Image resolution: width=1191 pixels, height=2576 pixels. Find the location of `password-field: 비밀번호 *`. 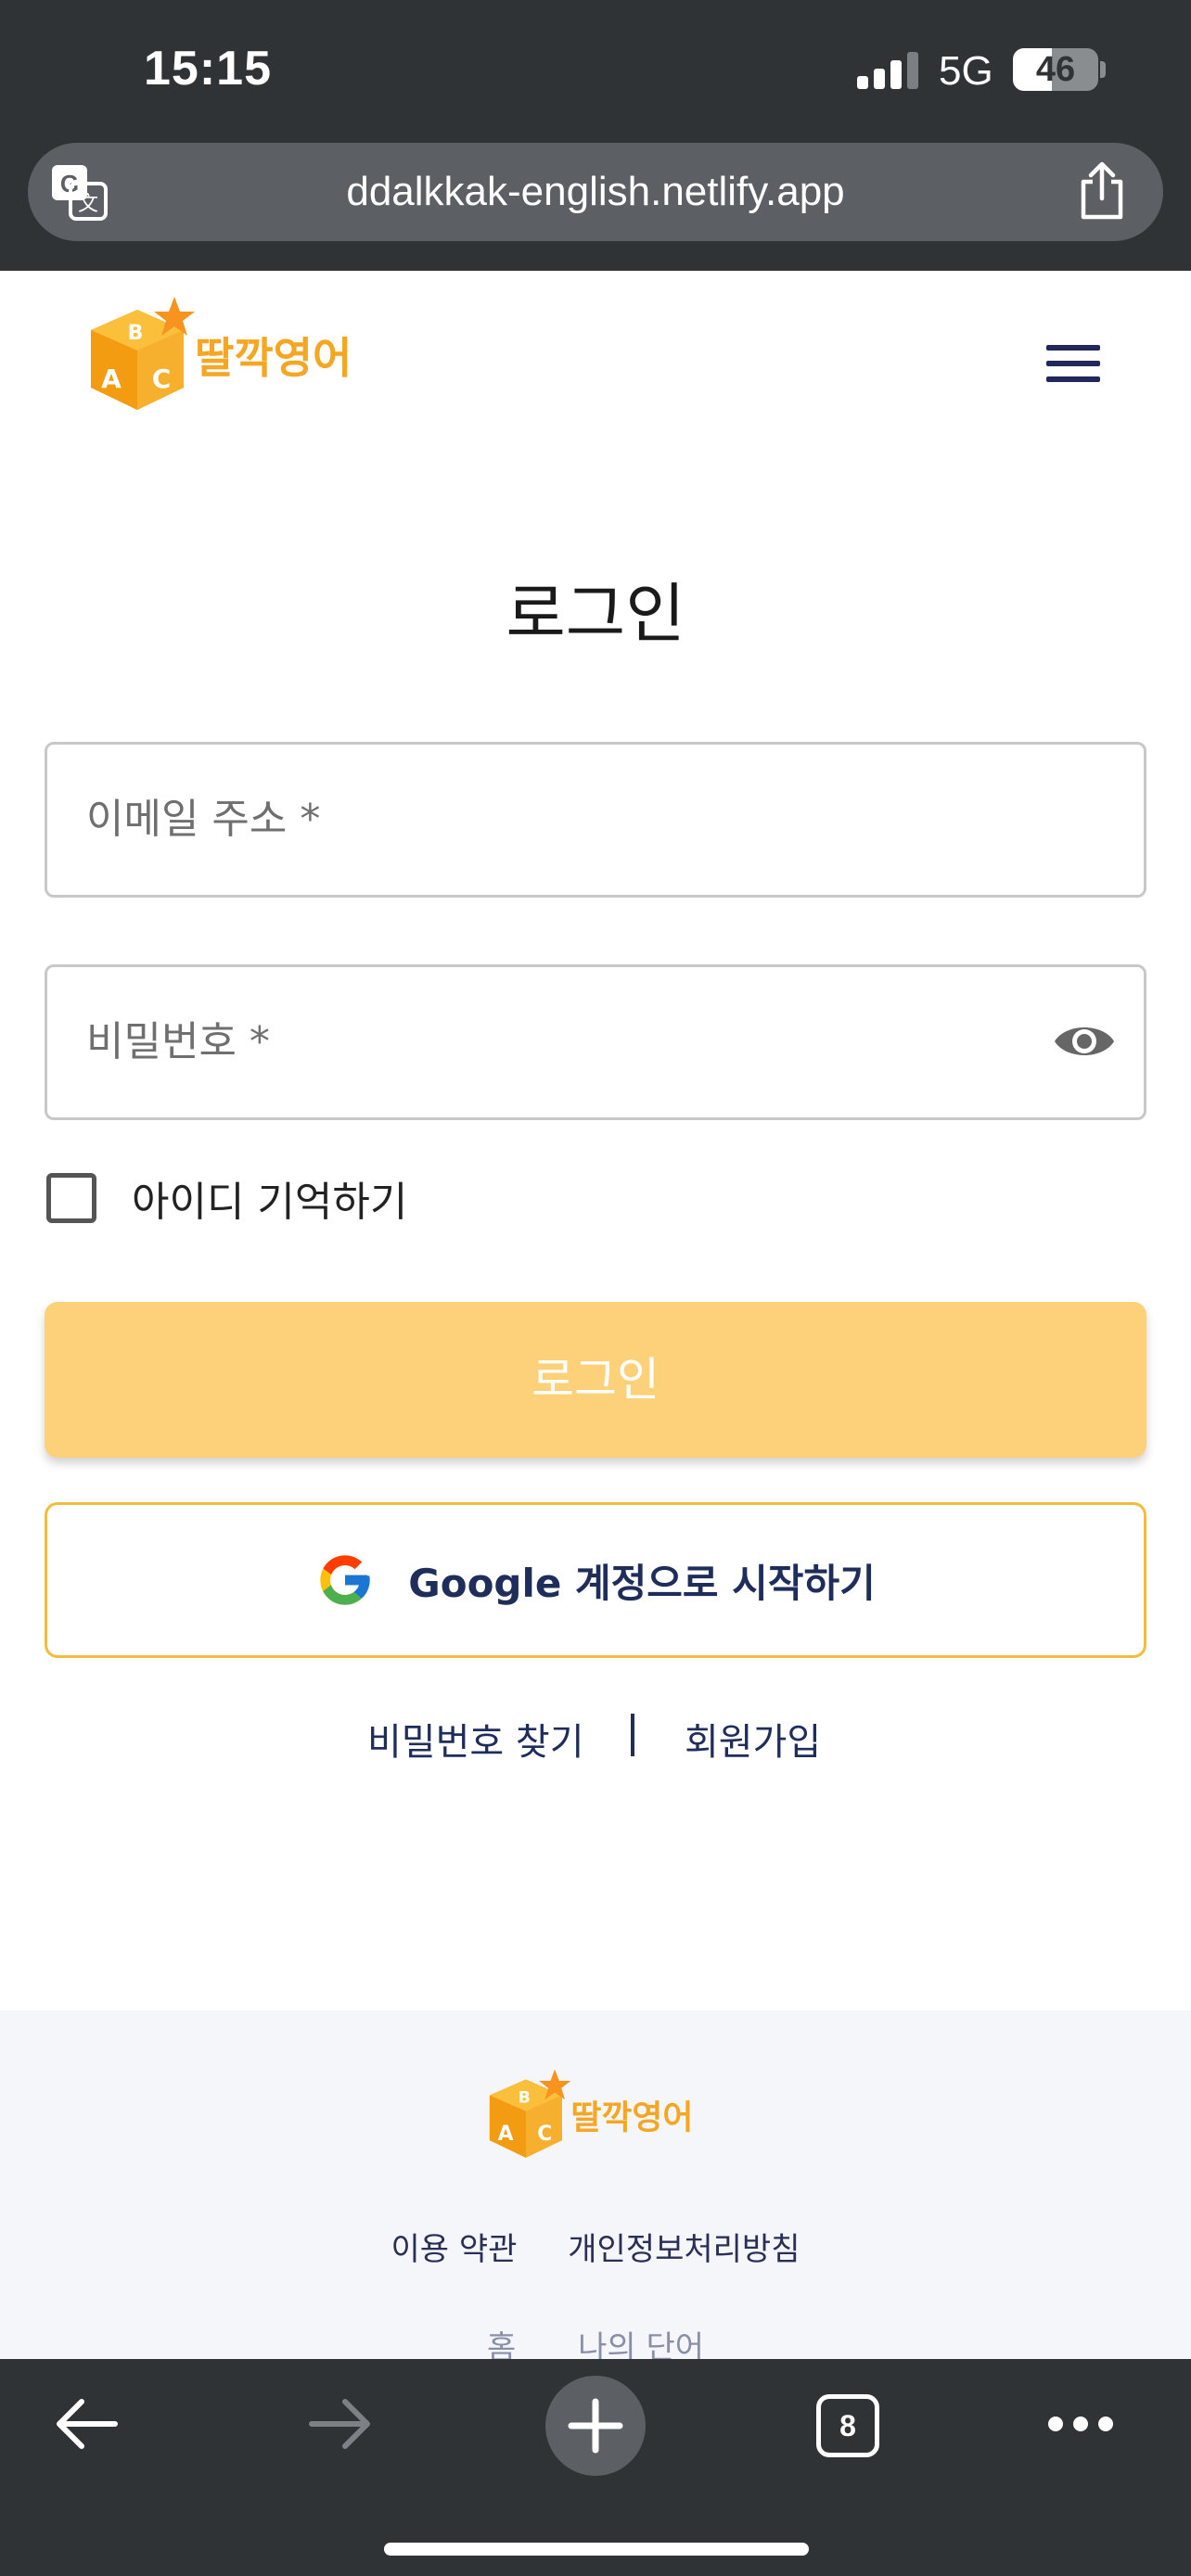

password-field: 비밀번호 * is located at coordinates (595, 1042).